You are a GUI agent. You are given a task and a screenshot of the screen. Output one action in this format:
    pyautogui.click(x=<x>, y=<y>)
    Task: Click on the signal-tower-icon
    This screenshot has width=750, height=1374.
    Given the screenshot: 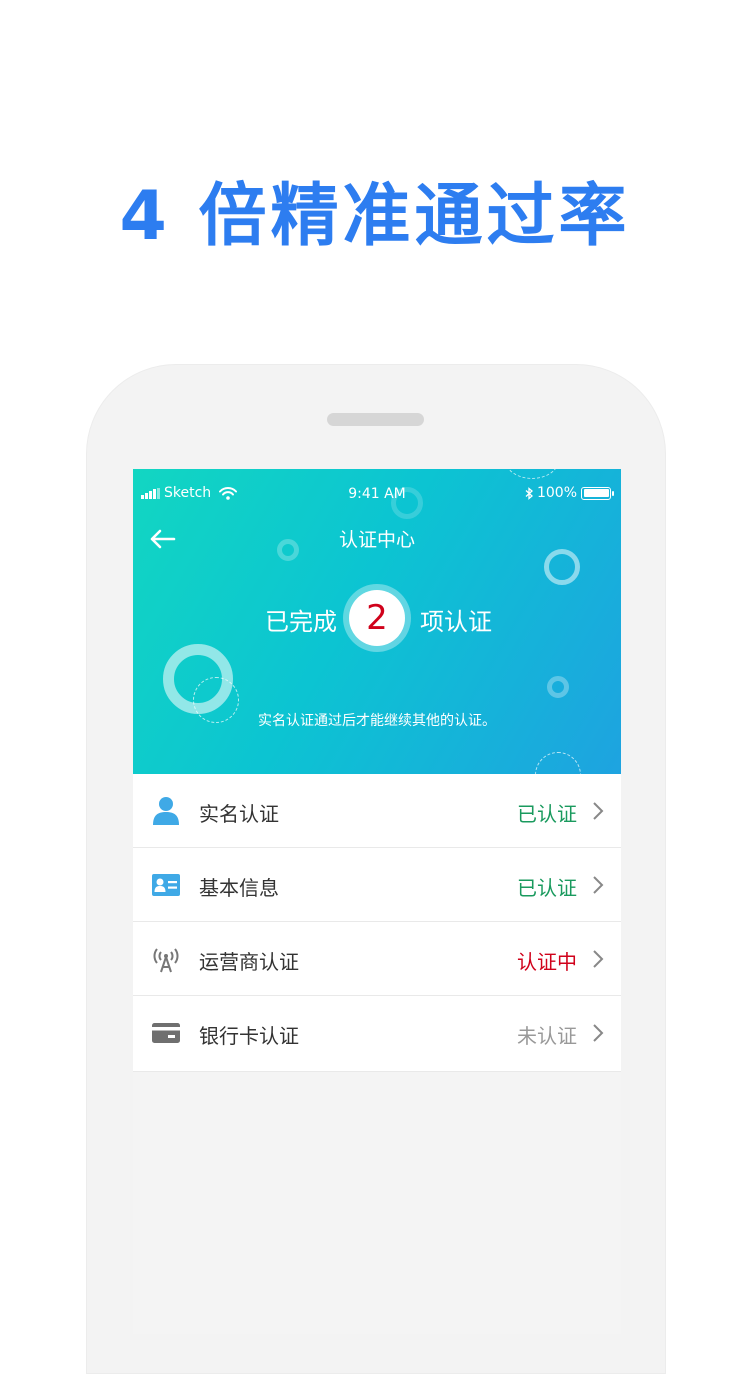 What is the action you would take?
    pyautogui.click(x=166, y=959)
    